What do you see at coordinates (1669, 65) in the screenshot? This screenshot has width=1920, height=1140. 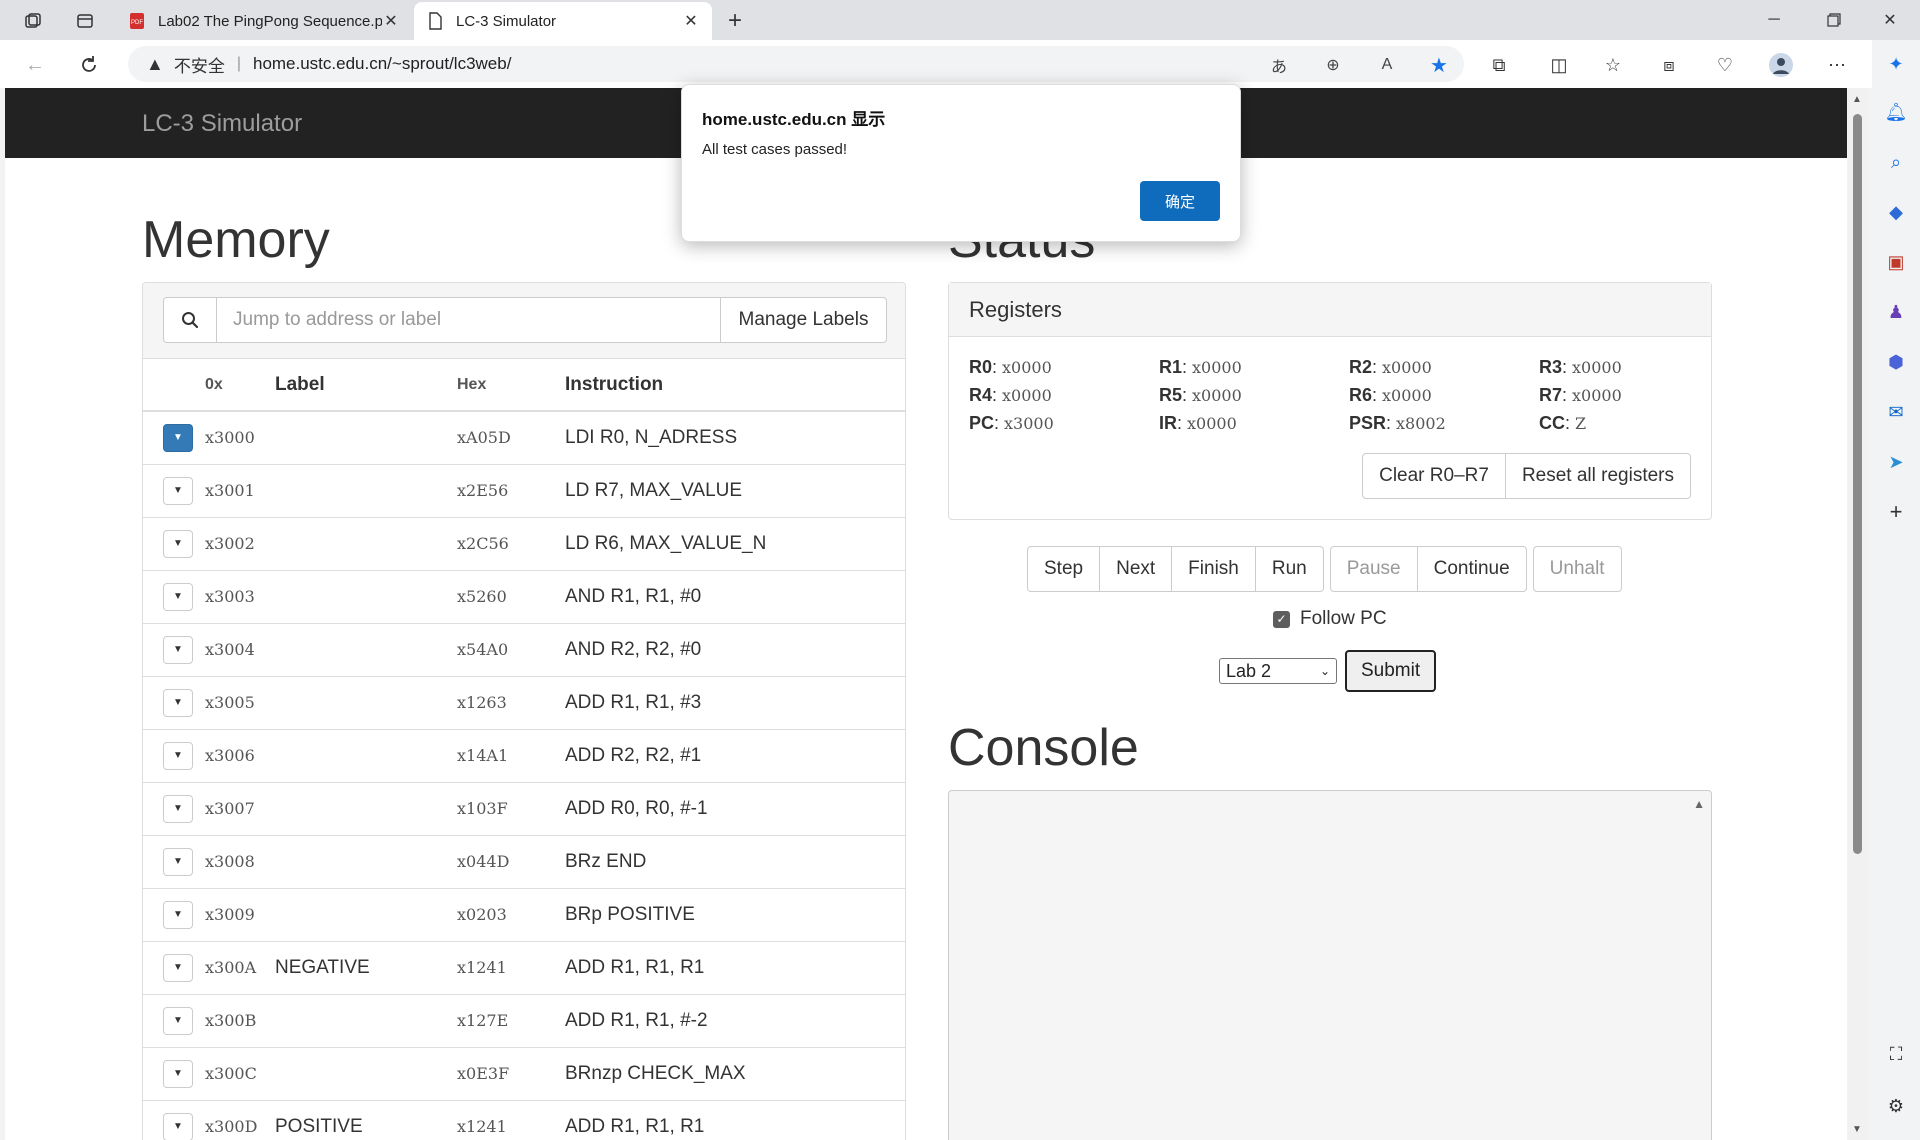 I see `collections-icon: ⧈` at bounding box center [1669, 65].